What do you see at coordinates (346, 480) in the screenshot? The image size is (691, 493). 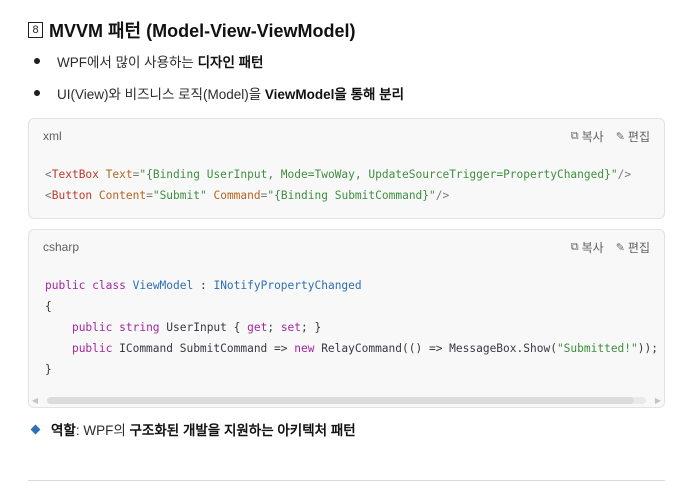 I see `divider` at bounding box center [346, 480].